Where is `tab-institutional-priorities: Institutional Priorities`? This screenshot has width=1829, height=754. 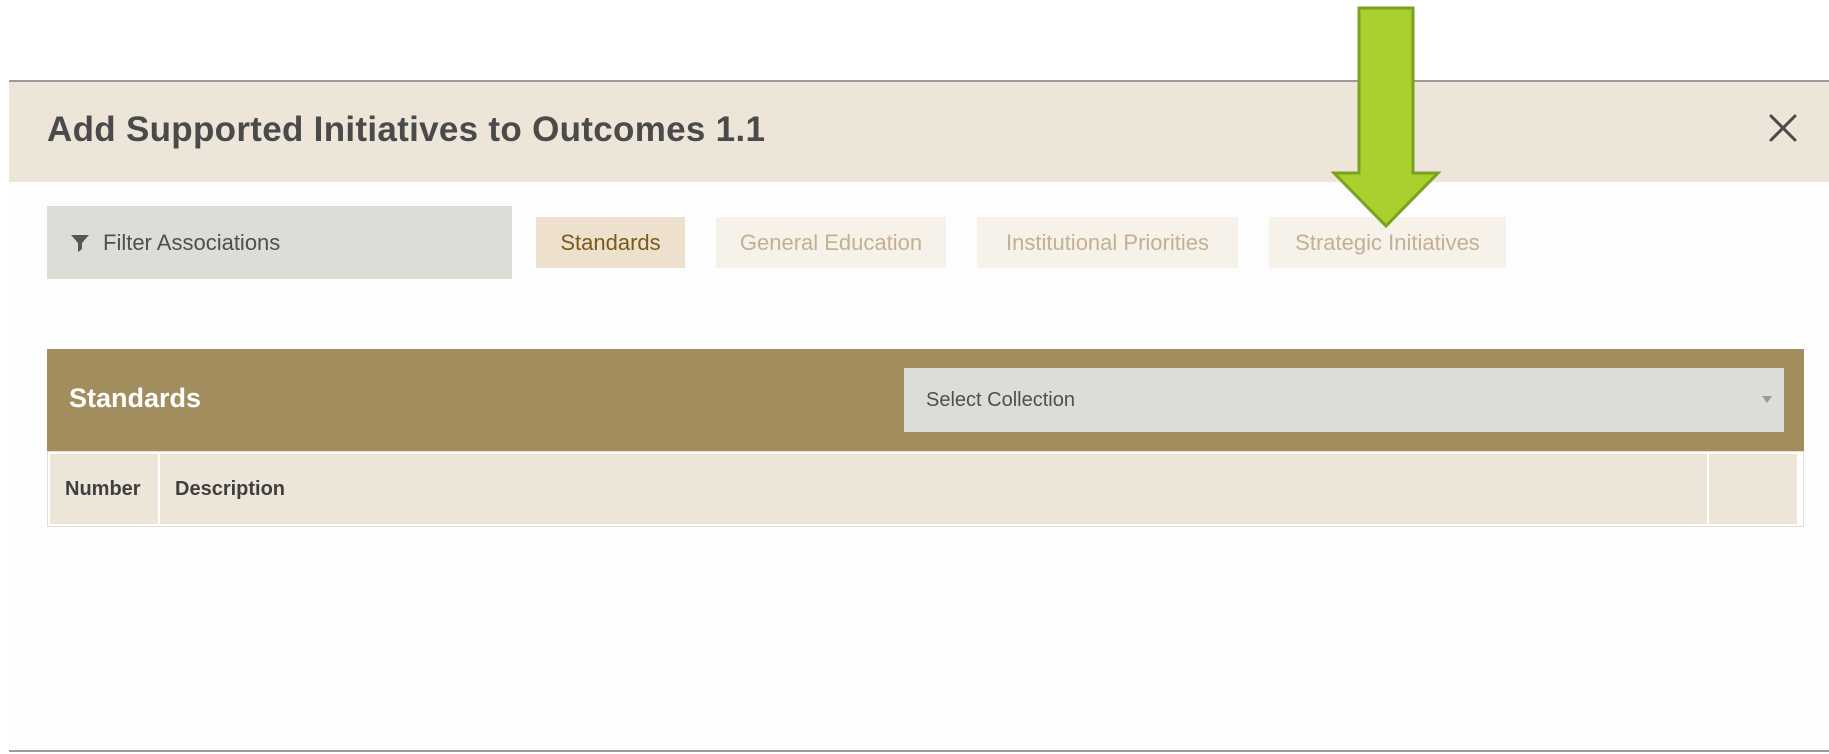 tab-institutional-priorities: Institutional Priorities is located at coordinates (1107, 242).